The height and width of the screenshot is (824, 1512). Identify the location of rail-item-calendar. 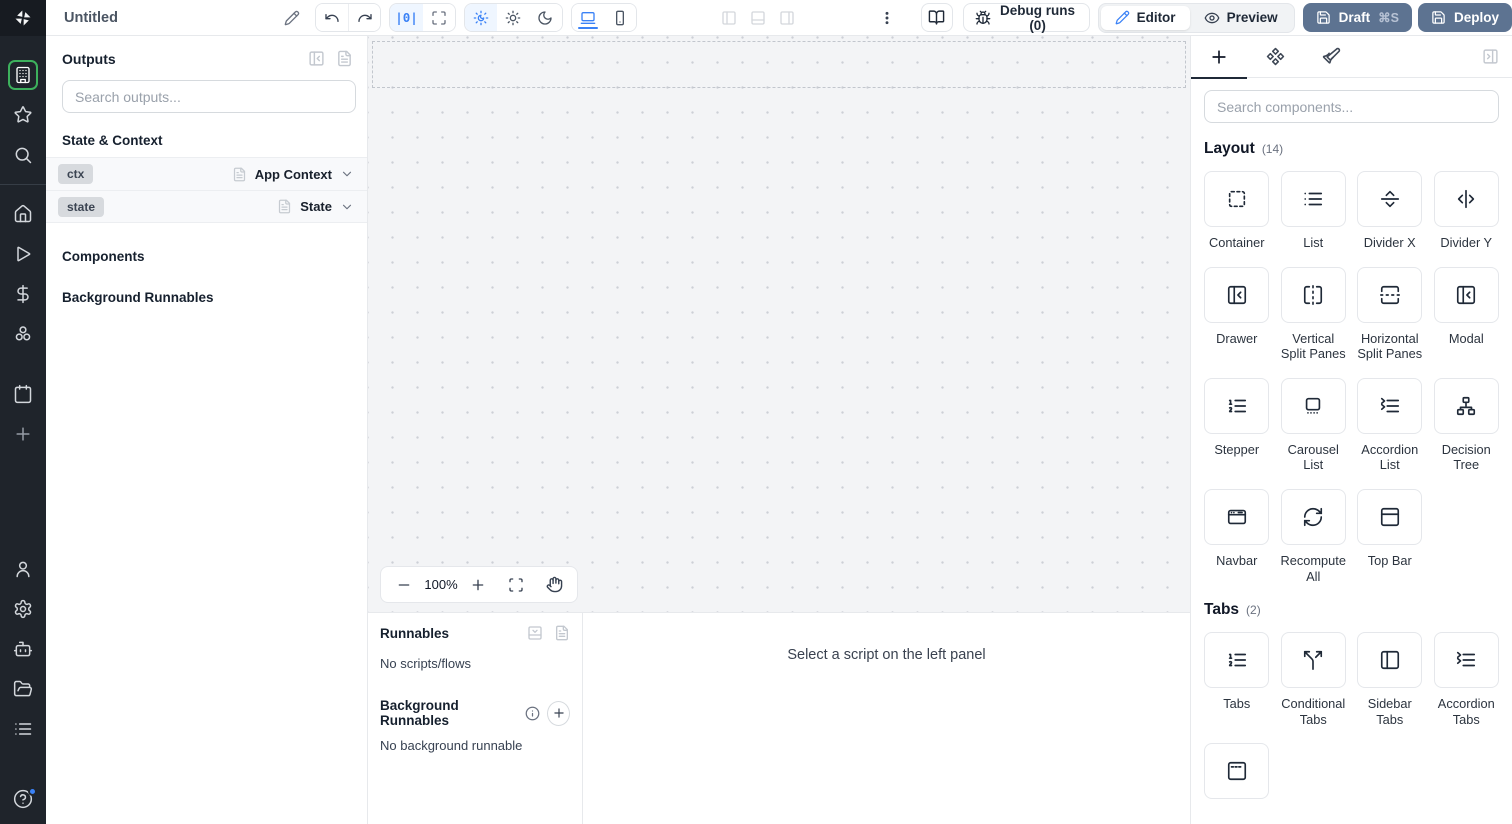
(23, 394).